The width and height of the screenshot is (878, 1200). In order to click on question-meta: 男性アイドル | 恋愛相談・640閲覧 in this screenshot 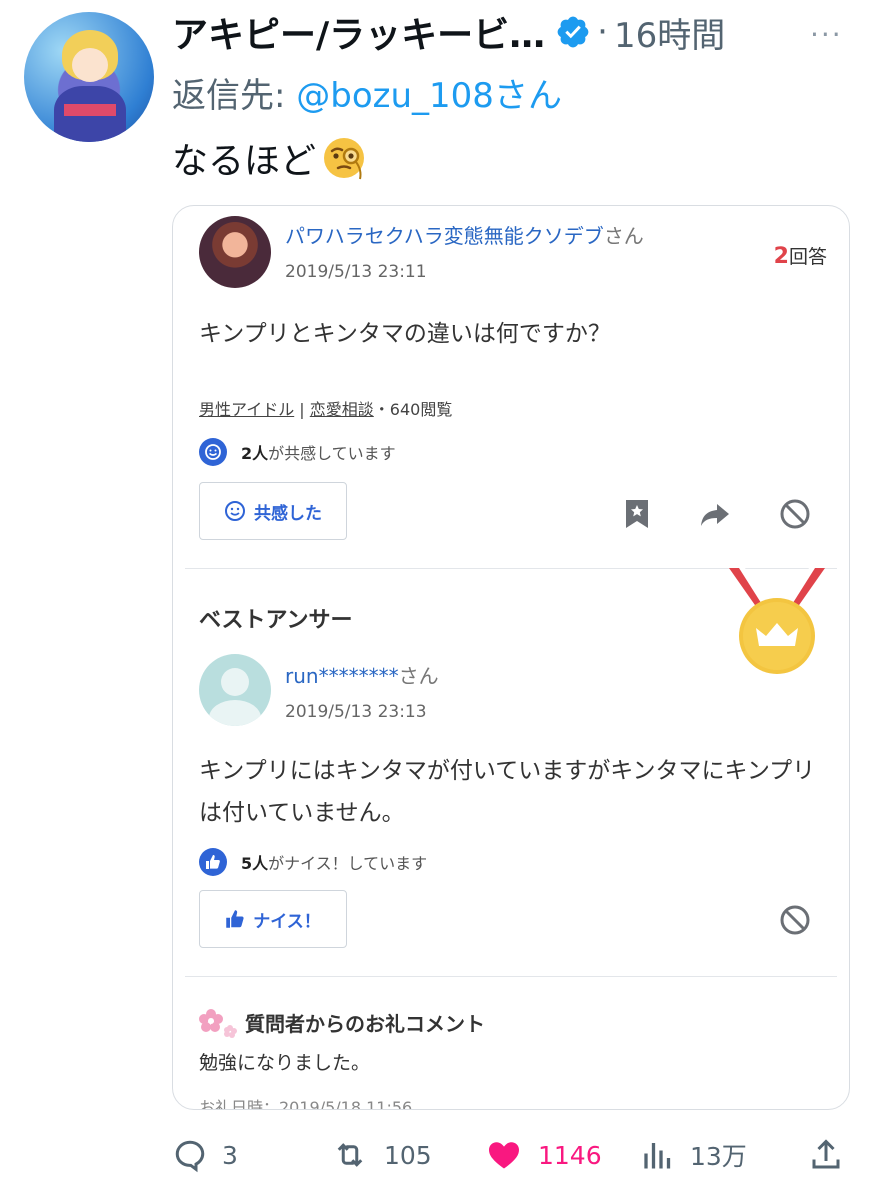, I will do `click(325, 408)`.